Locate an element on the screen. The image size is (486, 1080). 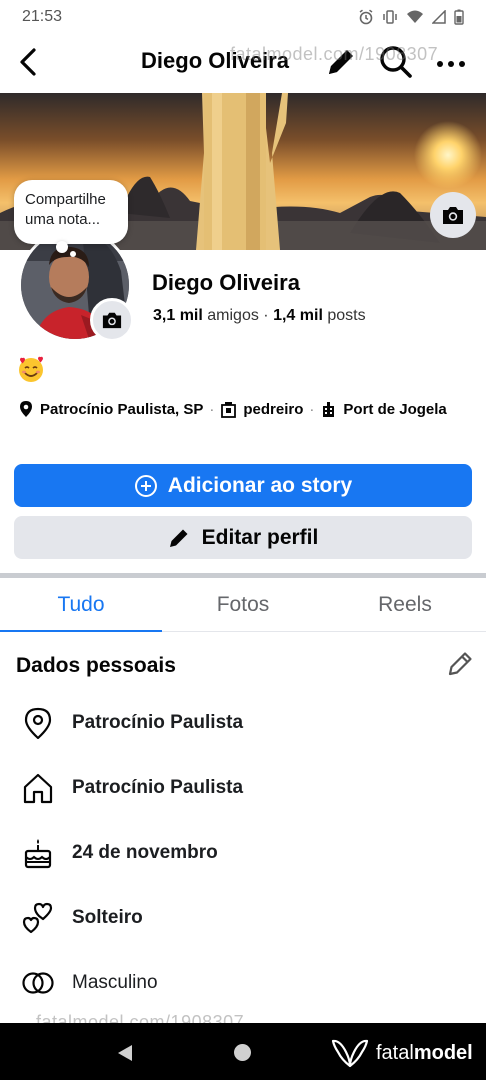
hometown: Patrocínio Paulista is located at coordinates (158, 787).